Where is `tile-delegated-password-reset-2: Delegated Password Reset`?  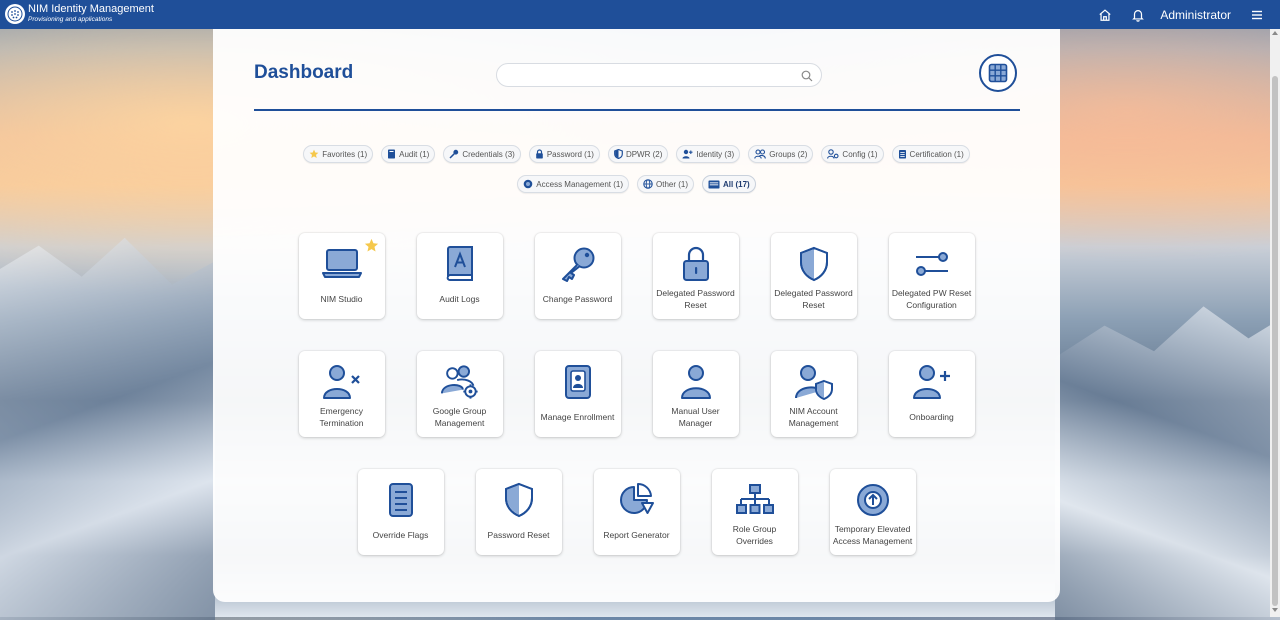
tile-delegated-password-reset-2: Delegated Password Reset is located at coordinates (813, 276).